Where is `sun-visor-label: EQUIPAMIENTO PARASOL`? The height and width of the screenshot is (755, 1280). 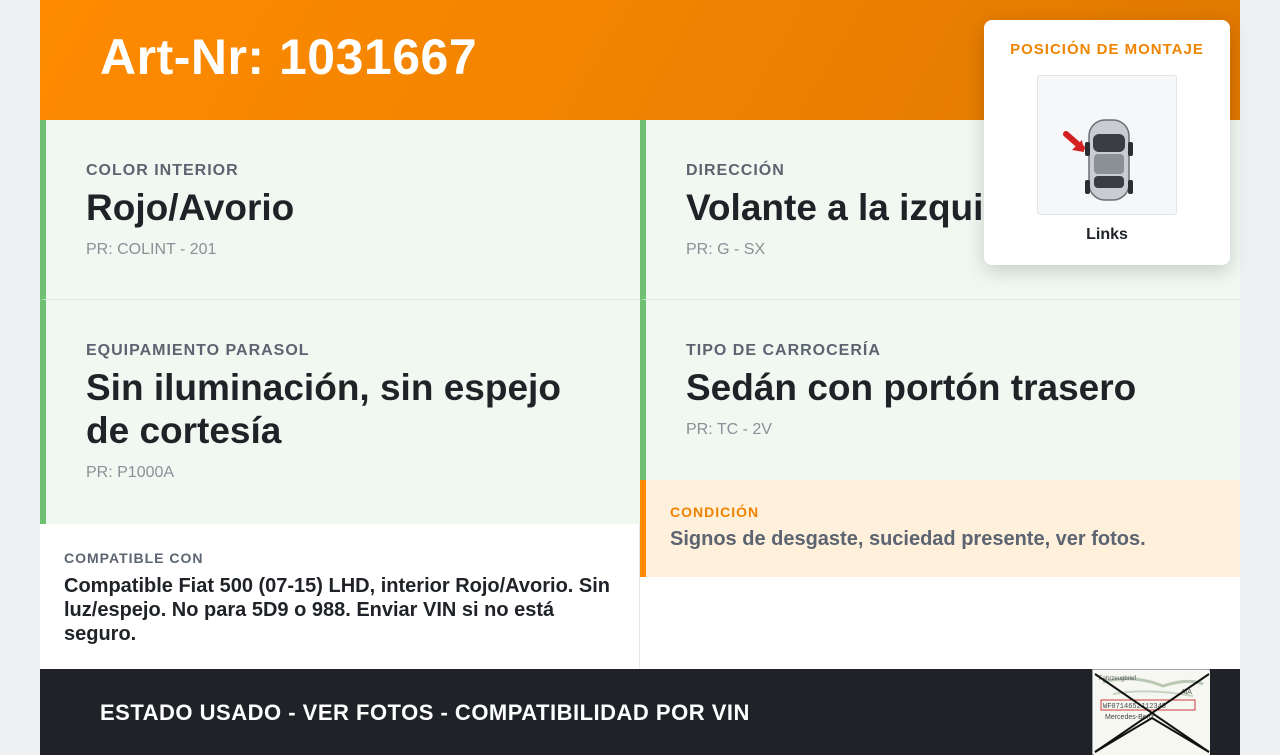 sun-visor-label: EQUIPAMIENTO PARASOL is located at coordinates (198, 350).